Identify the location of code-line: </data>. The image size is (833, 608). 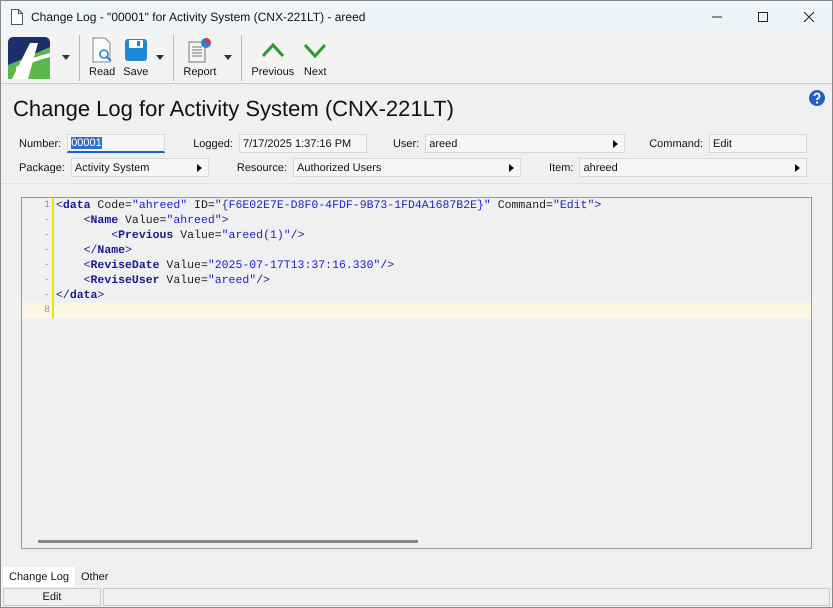
(80, 295).